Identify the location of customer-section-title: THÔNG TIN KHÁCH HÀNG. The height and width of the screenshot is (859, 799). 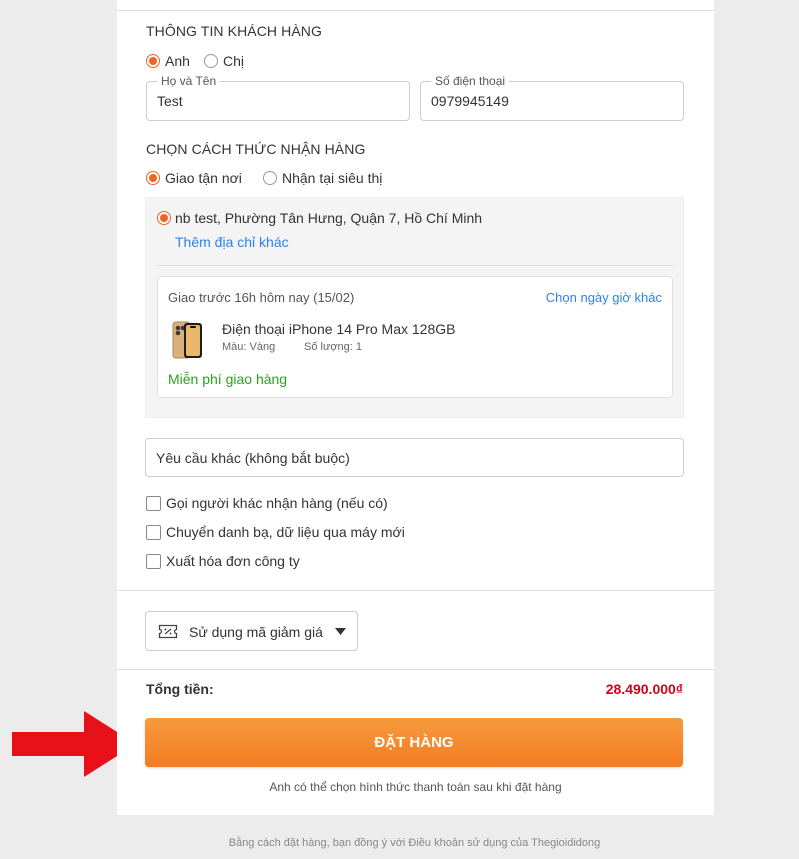
(234, 31).